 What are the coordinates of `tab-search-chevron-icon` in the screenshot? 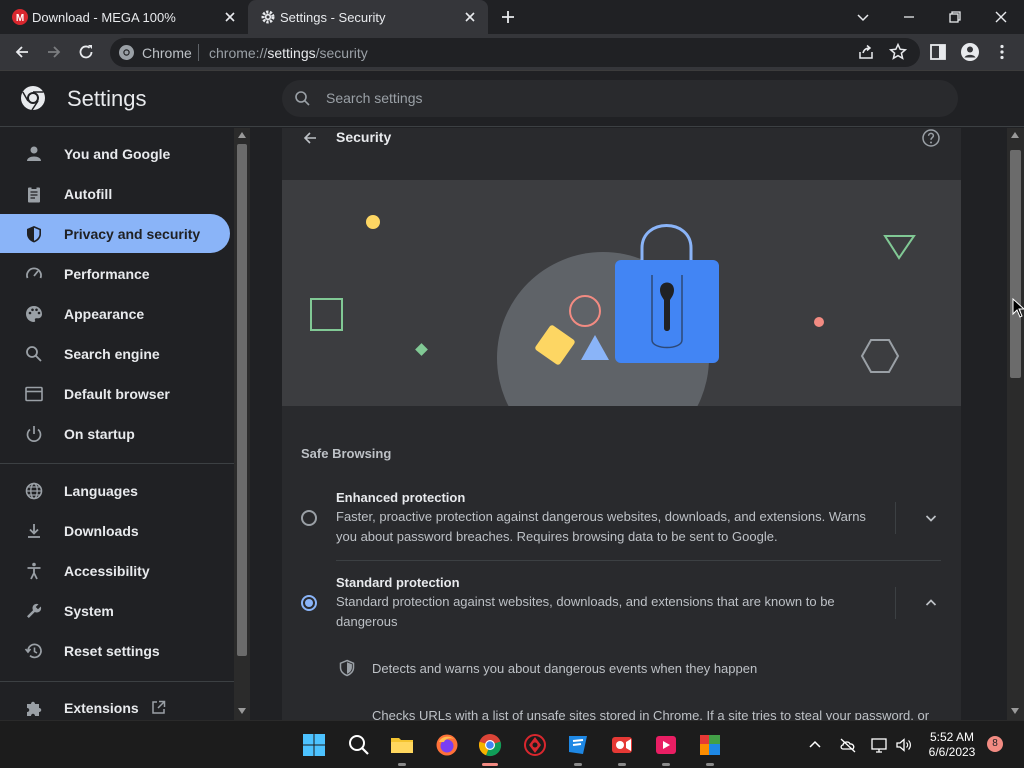 It's located at (863, 17).